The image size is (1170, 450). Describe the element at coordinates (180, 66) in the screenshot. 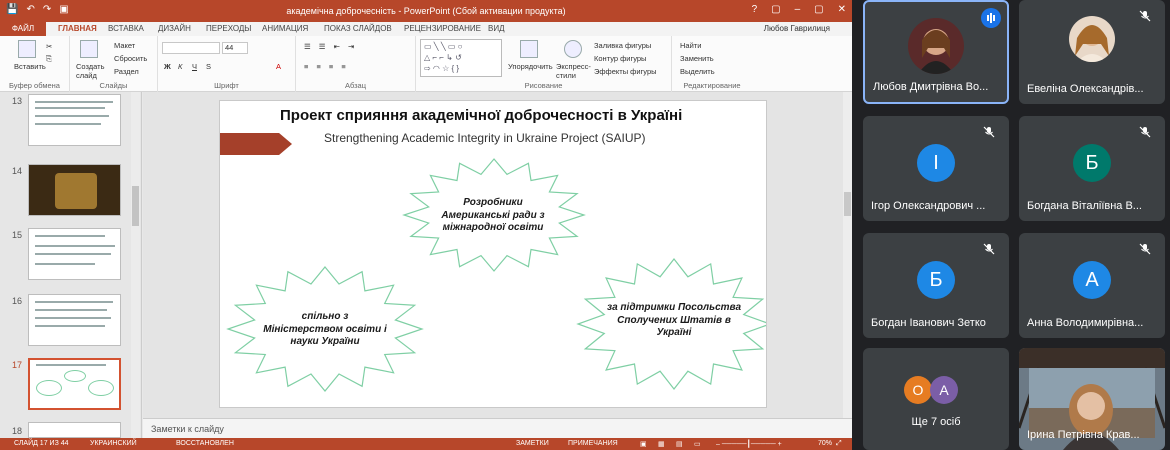

I see `italic-button: К` at that location.